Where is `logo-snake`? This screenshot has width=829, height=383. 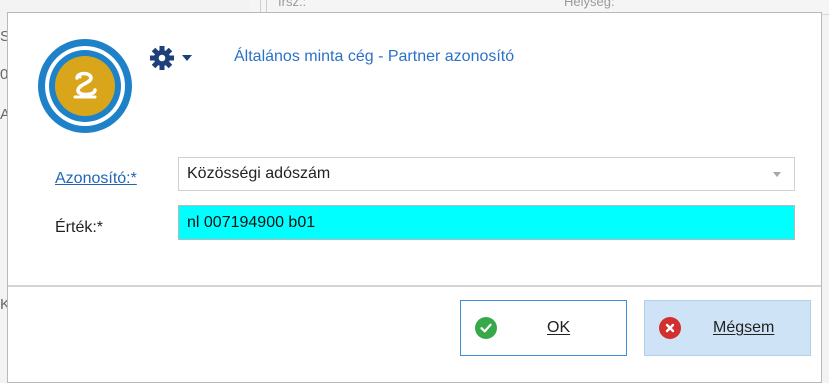
logo-snake is located at coordinates (85, 86).